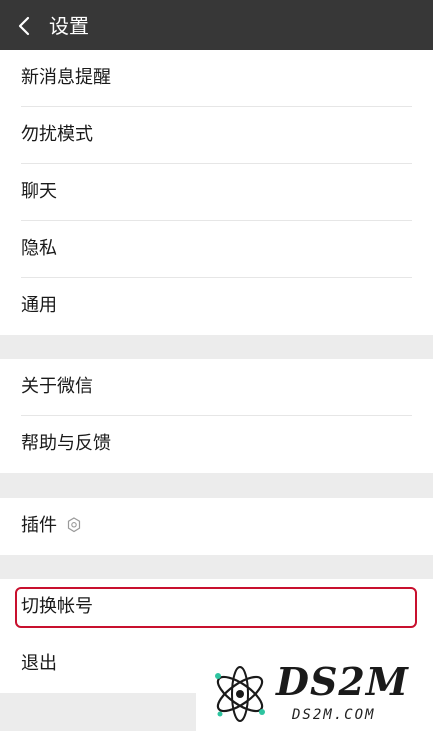 The height and width of the screenshot is (731, 433). I want to click on watermark-url: DS2M.COM, so click(334, 715).